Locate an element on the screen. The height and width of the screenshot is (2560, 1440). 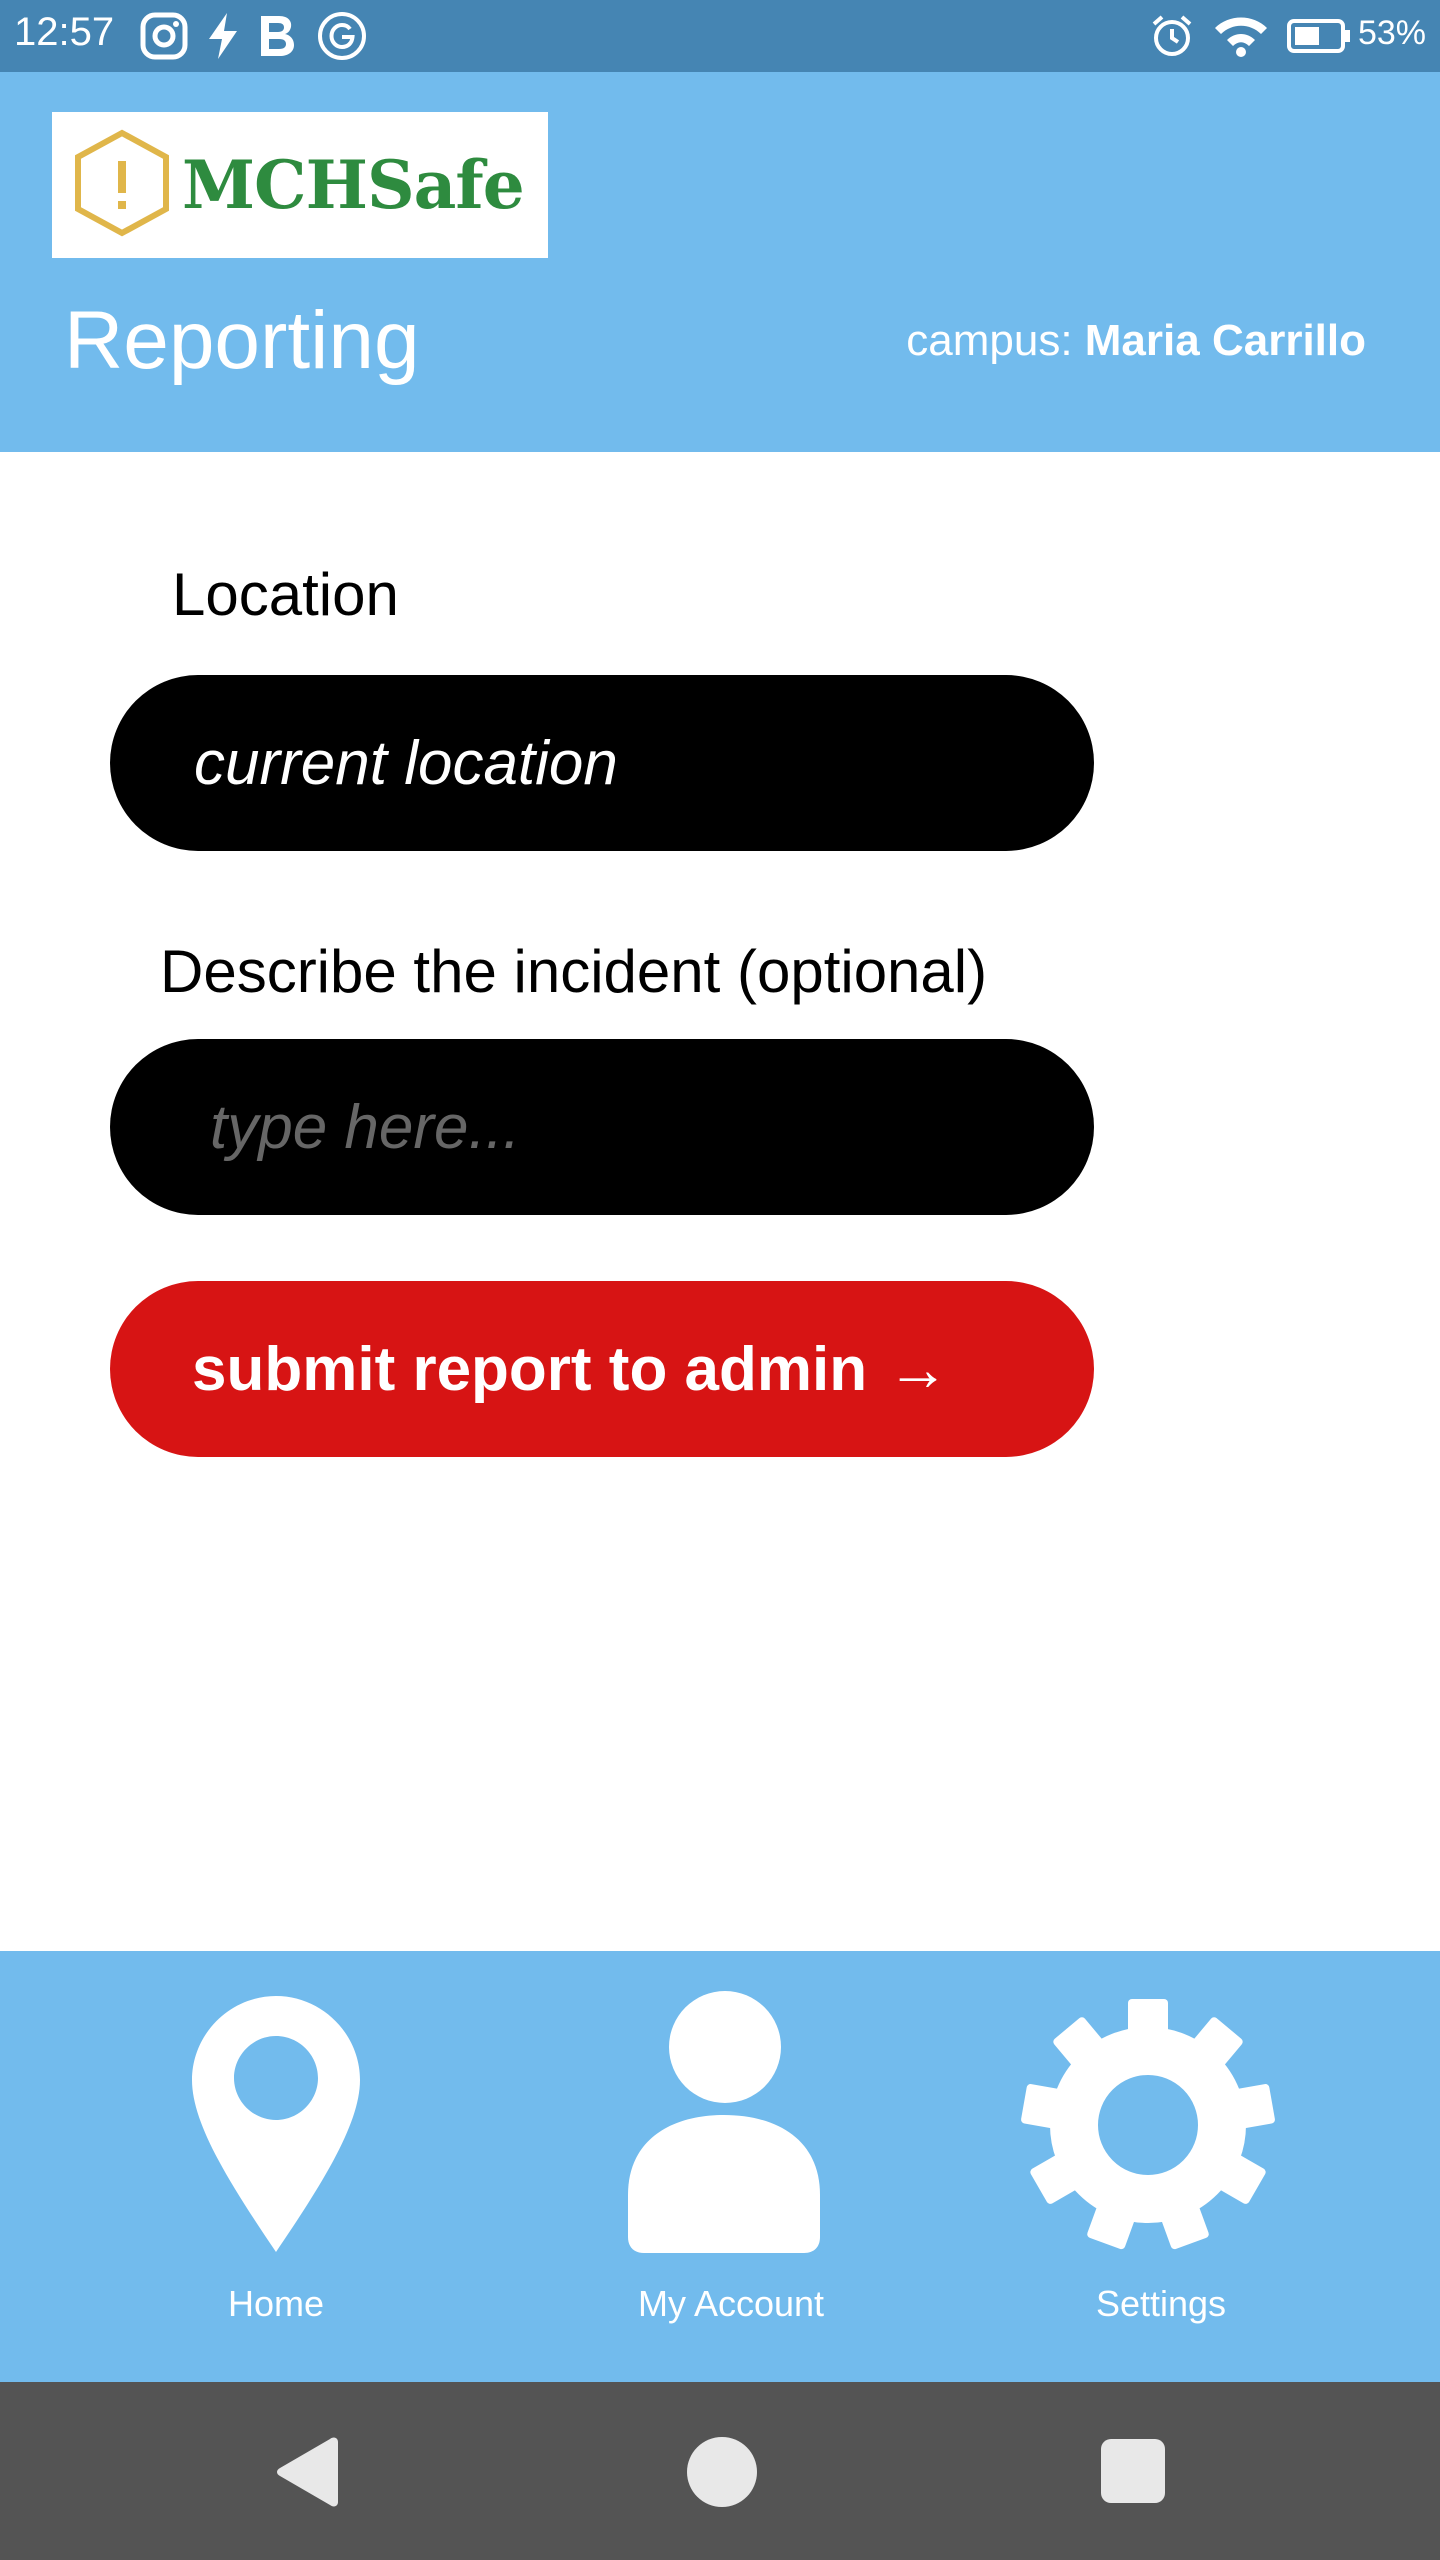
submit-report-button: submit report to admin → is located at coordinates (602, 1369).